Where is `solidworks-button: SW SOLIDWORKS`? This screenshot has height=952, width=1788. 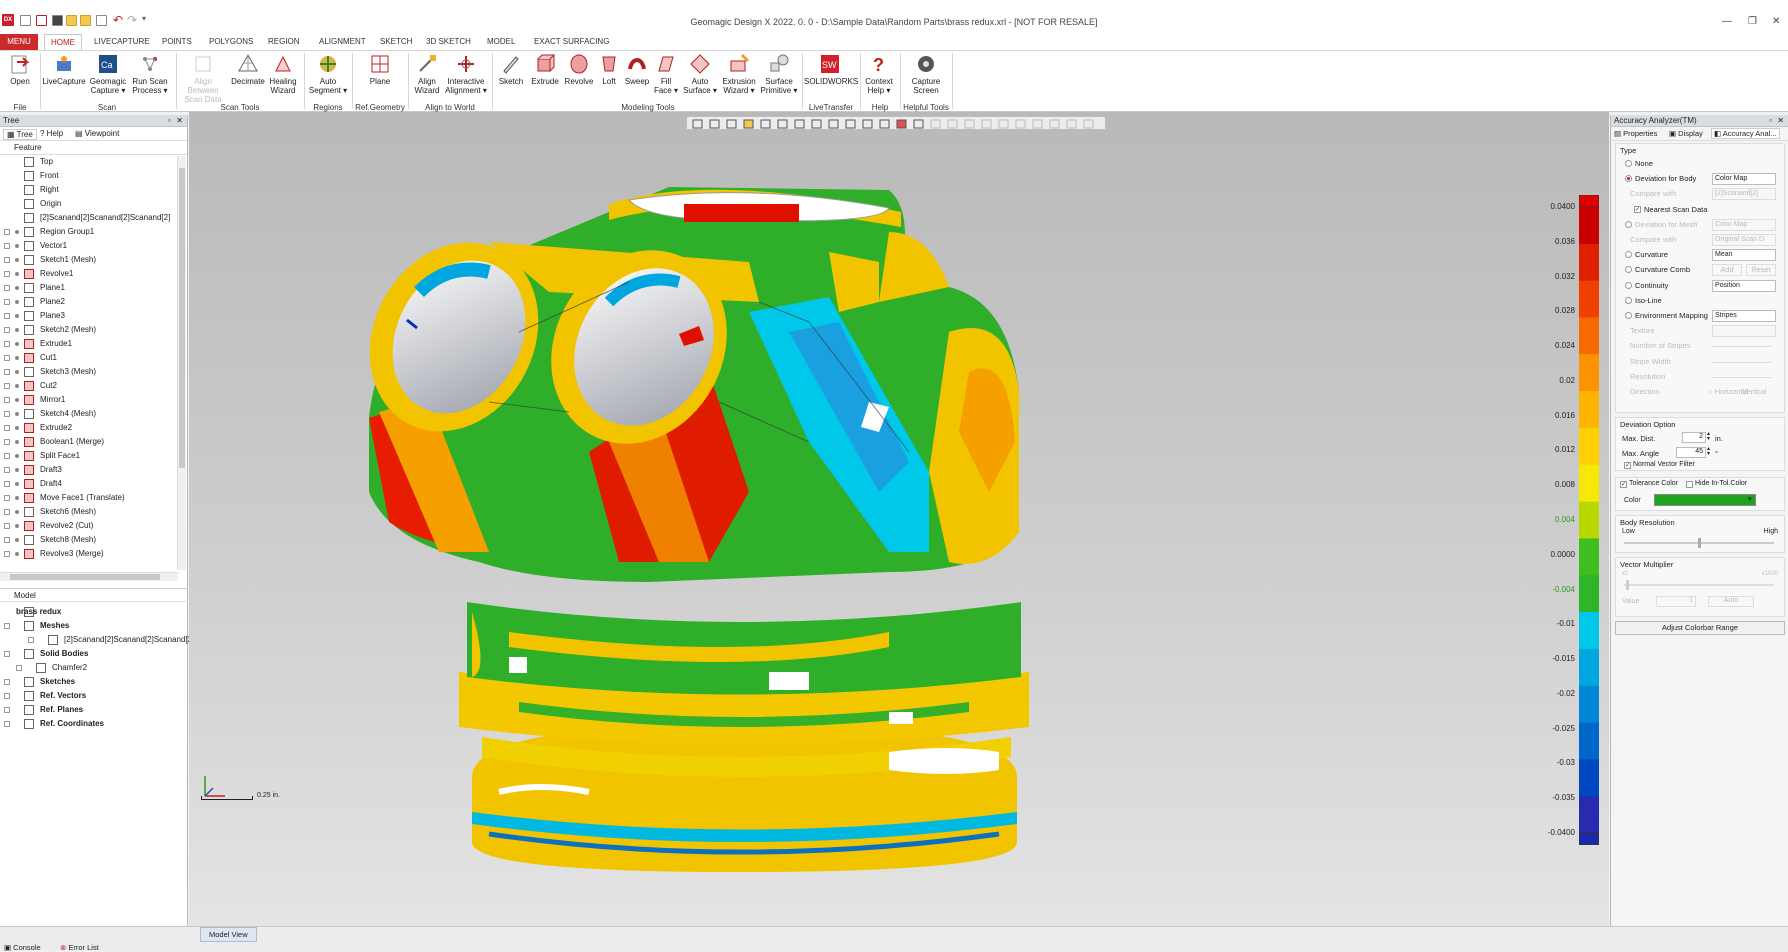 solidworks-button: SW SOLIDWORKS is located at coordinates (831, 69).